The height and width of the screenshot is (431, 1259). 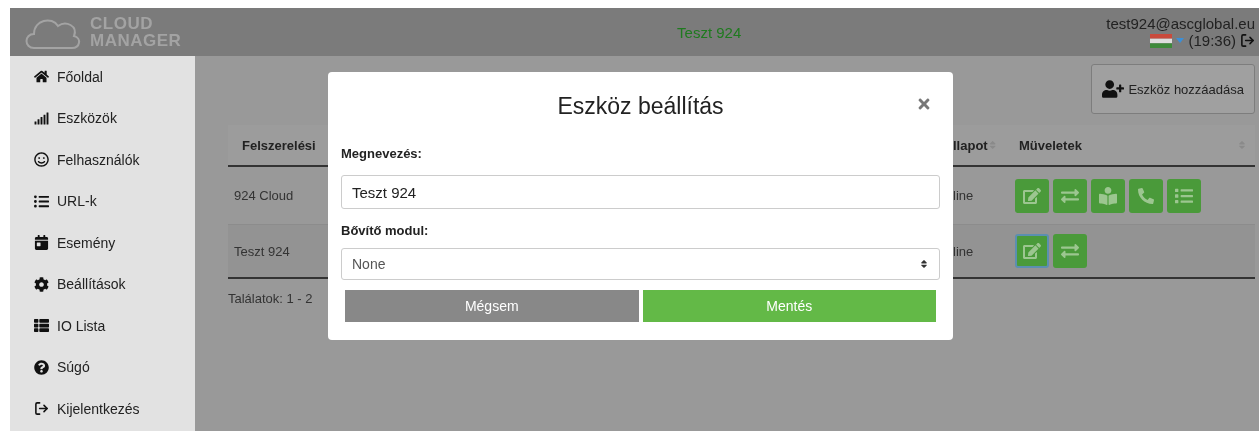 What do you see at coordinates (114, 284) in the screenshot?
I see `sidebar-item: Beállítások` at bounding box center [114, 284].